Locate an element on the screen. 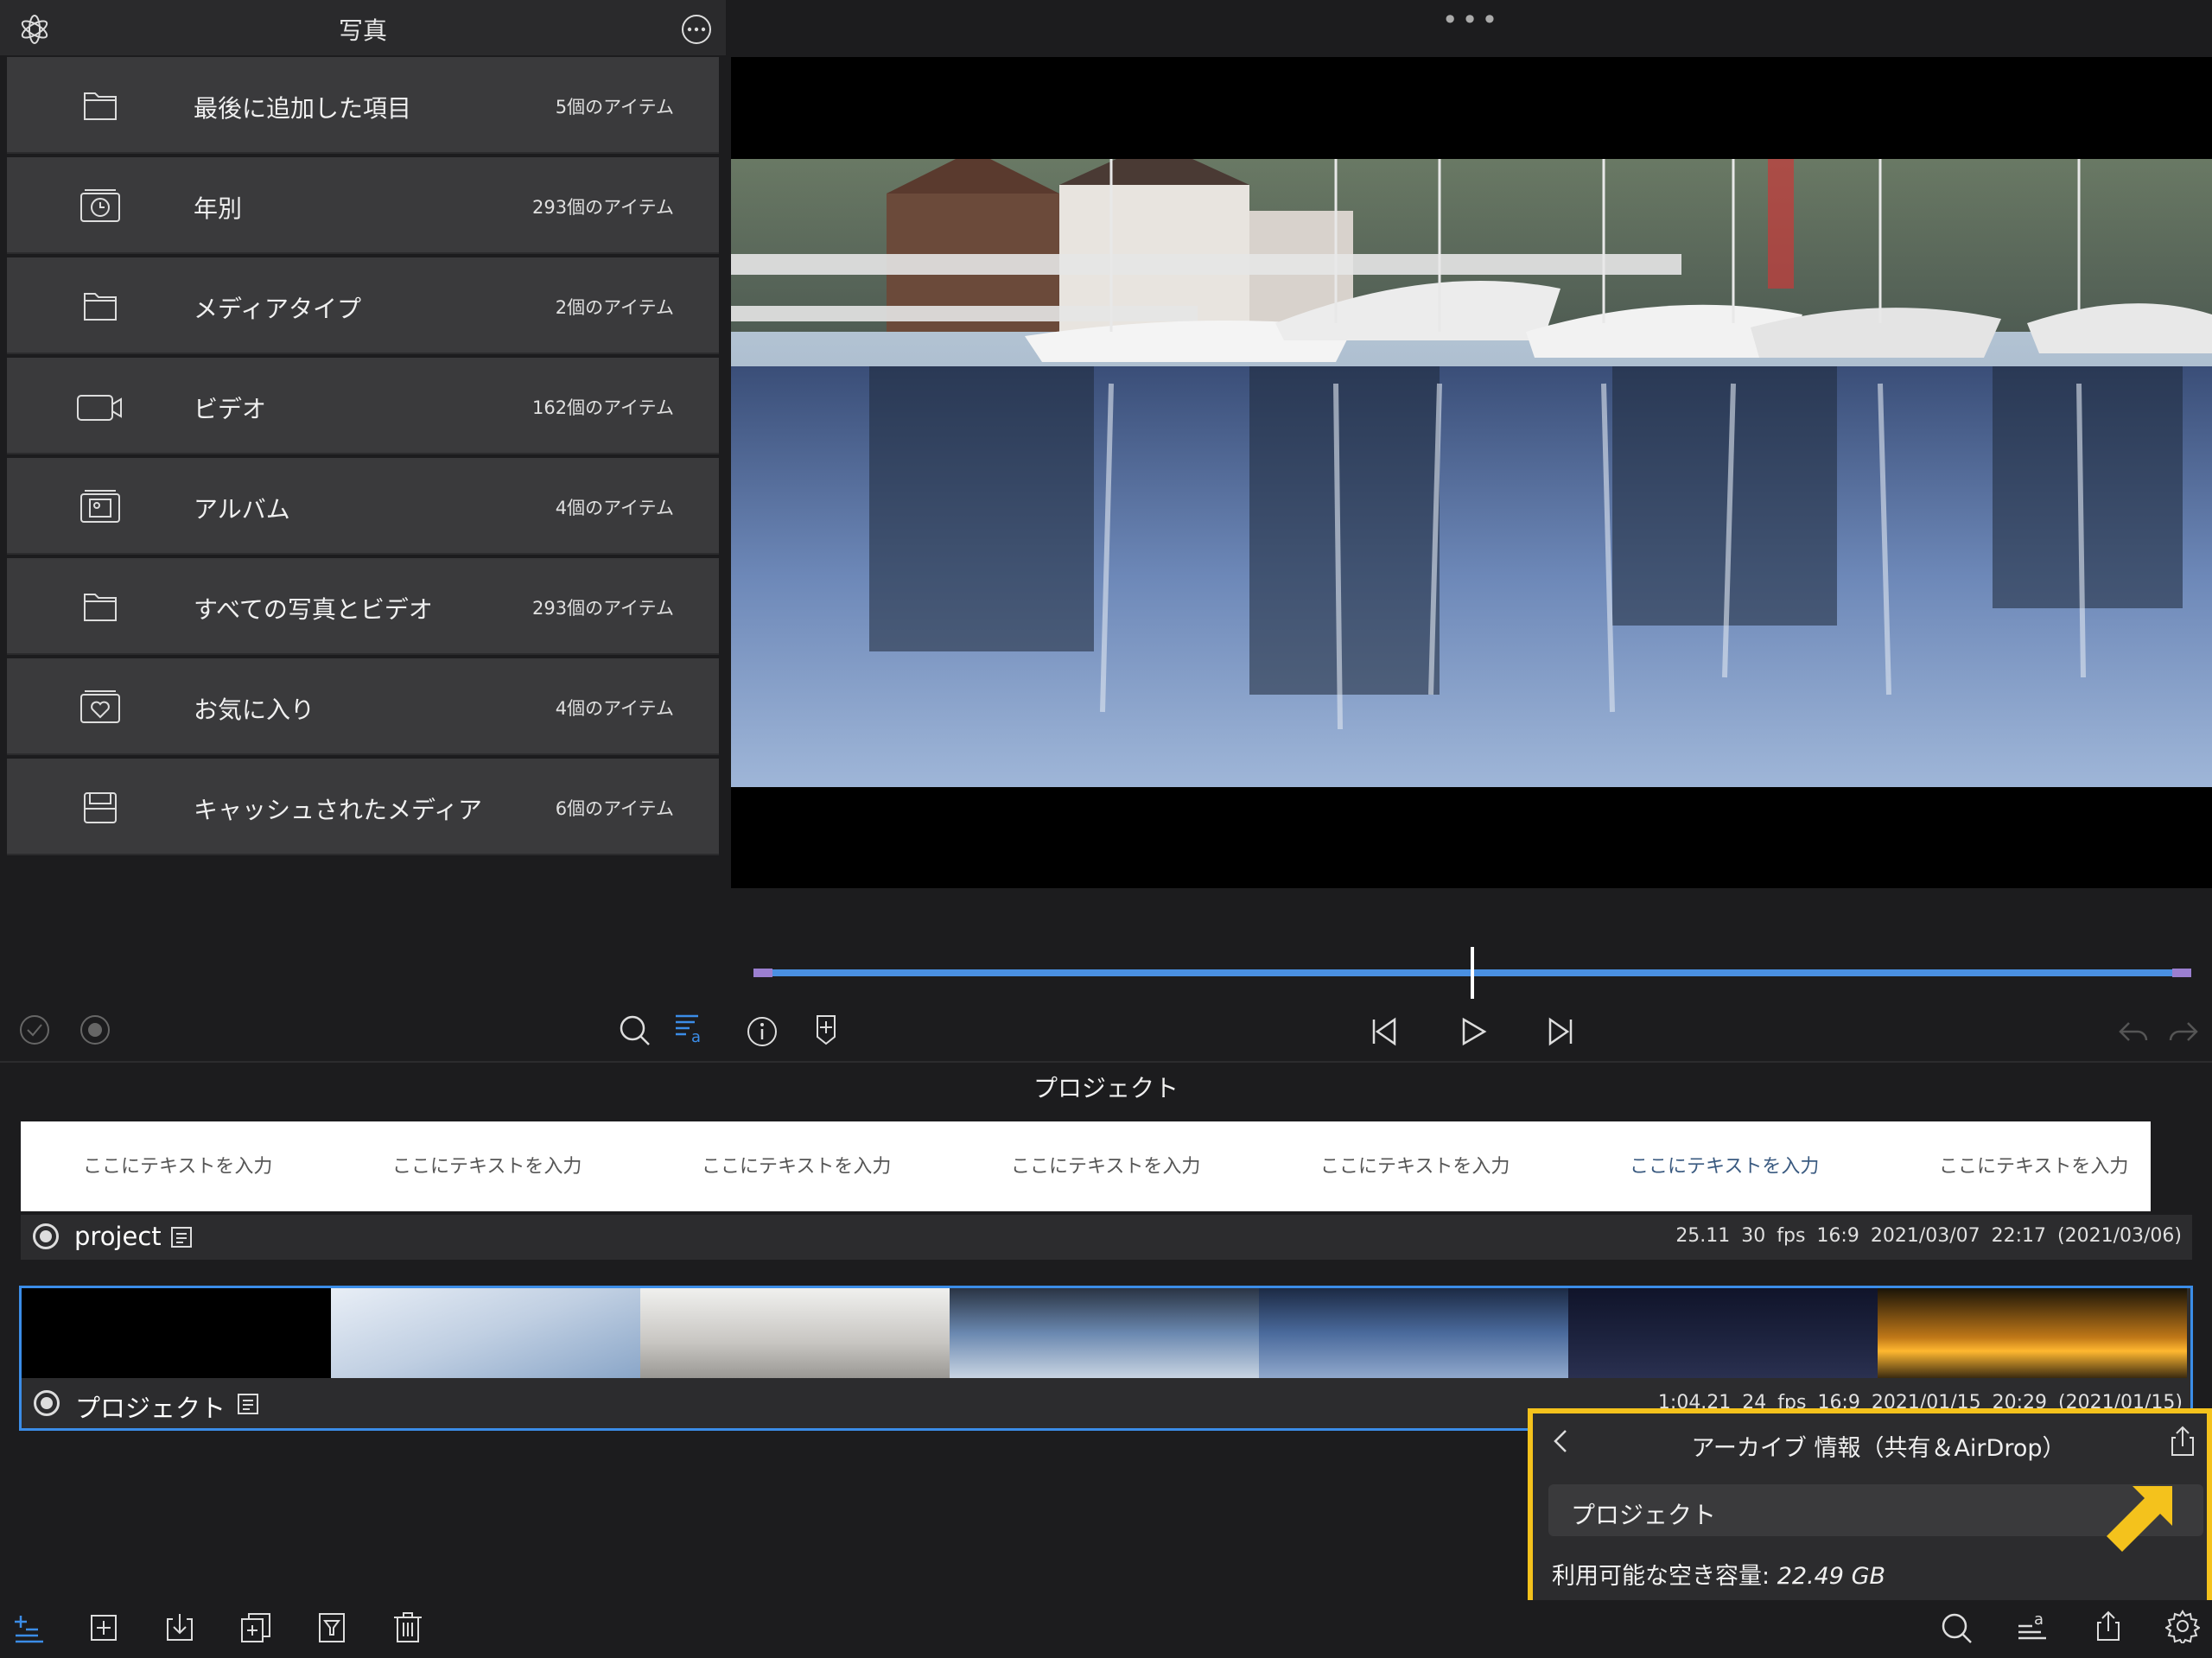  record-icon is located at coordinates (95, 1030).